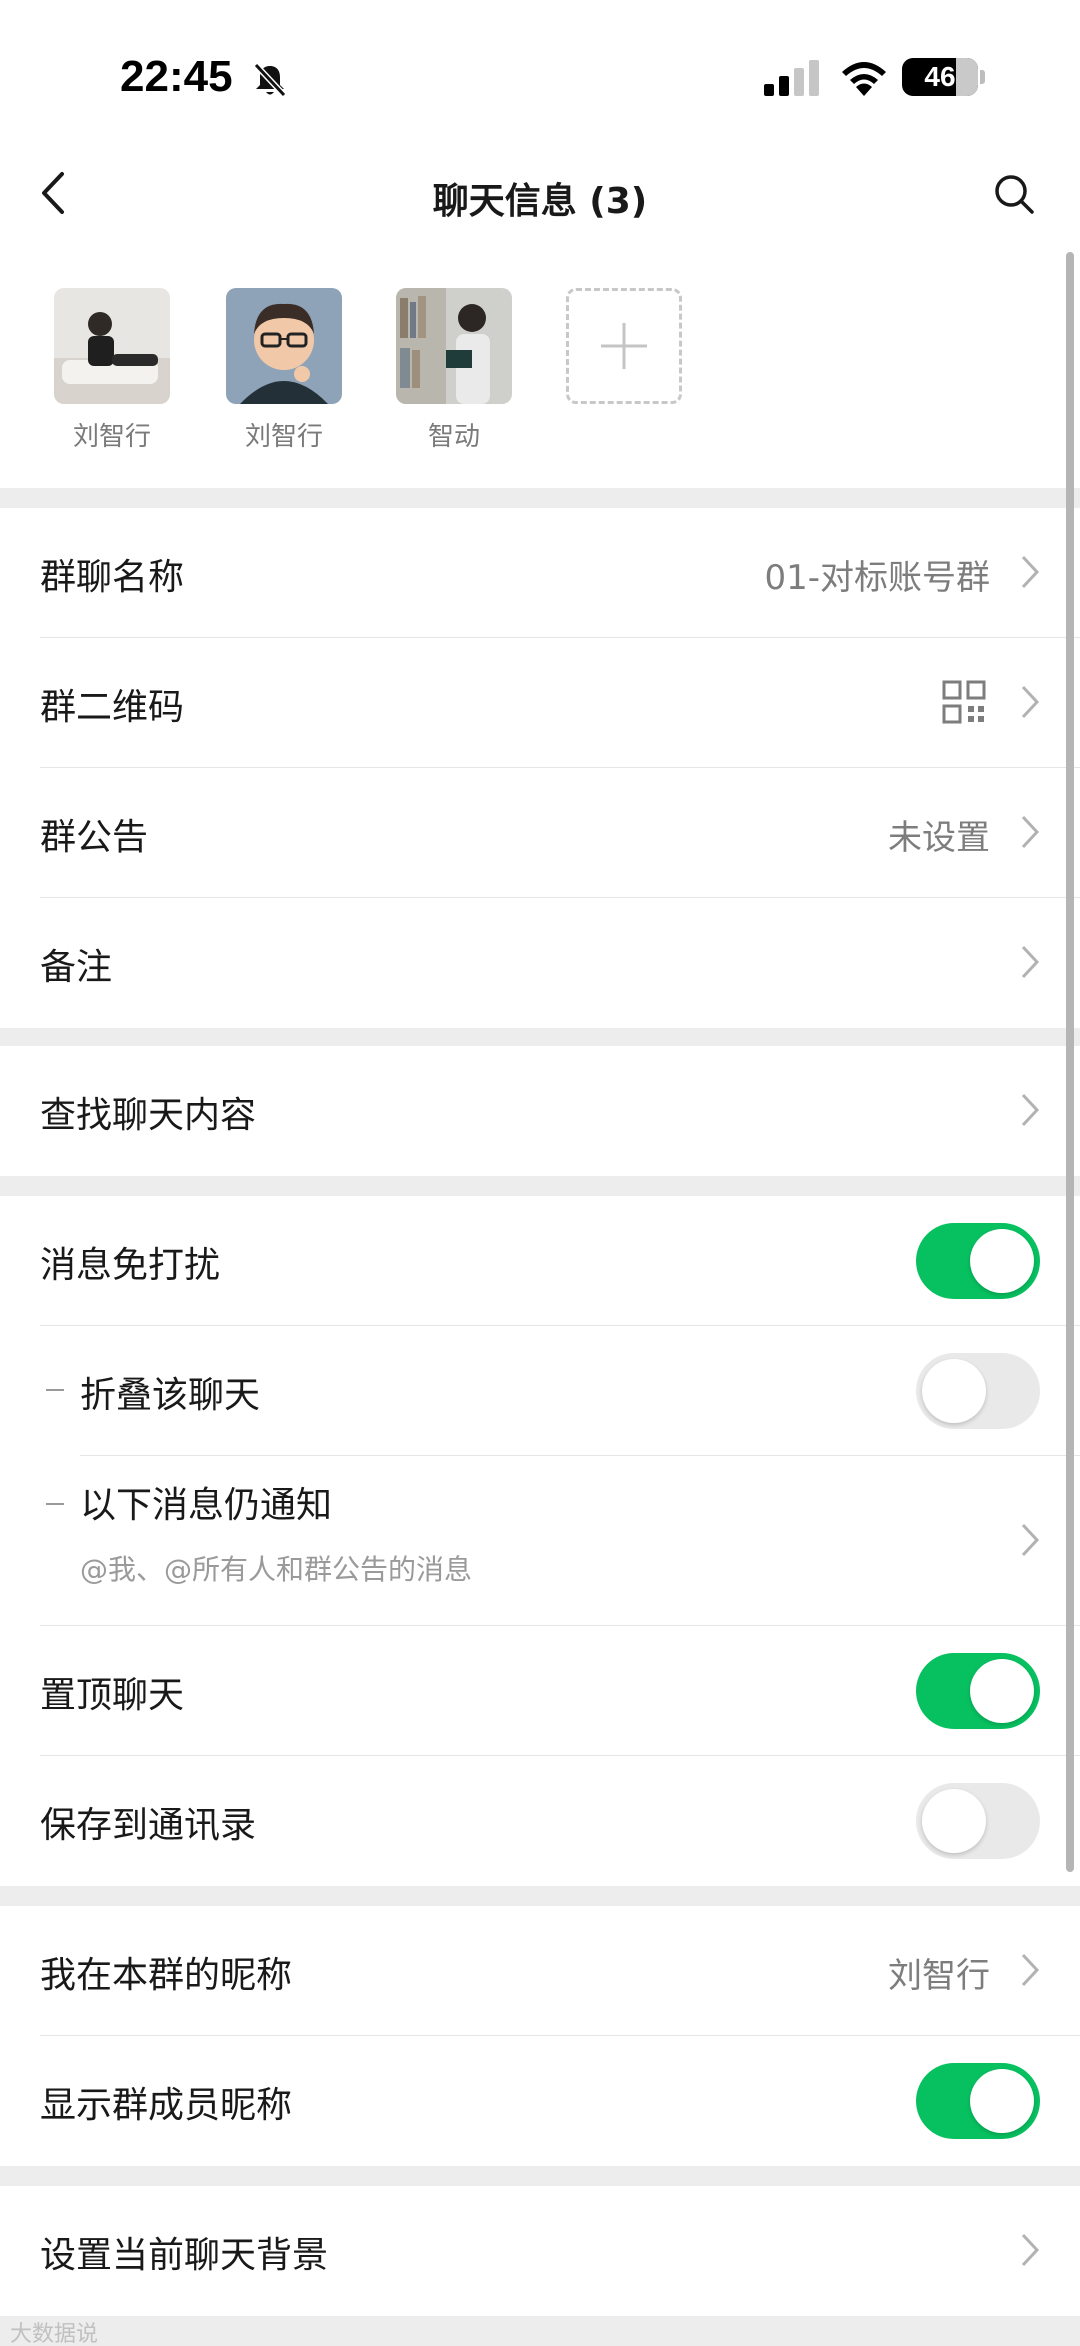 The height and width of the screenshot is (2346, 1080). I want to click on pin-label: 置顶聊天, so click(112, 1695).